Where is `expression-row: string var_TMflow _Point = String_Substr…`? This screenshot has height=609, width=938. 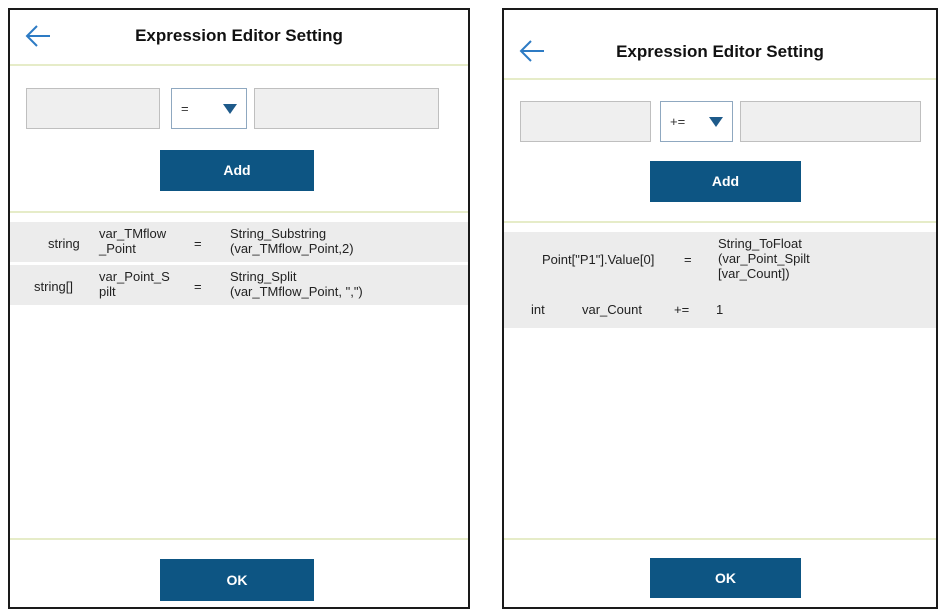
expression-row: string var_TMflow _Point = String_Substr… is located at coordinates (239, 242).